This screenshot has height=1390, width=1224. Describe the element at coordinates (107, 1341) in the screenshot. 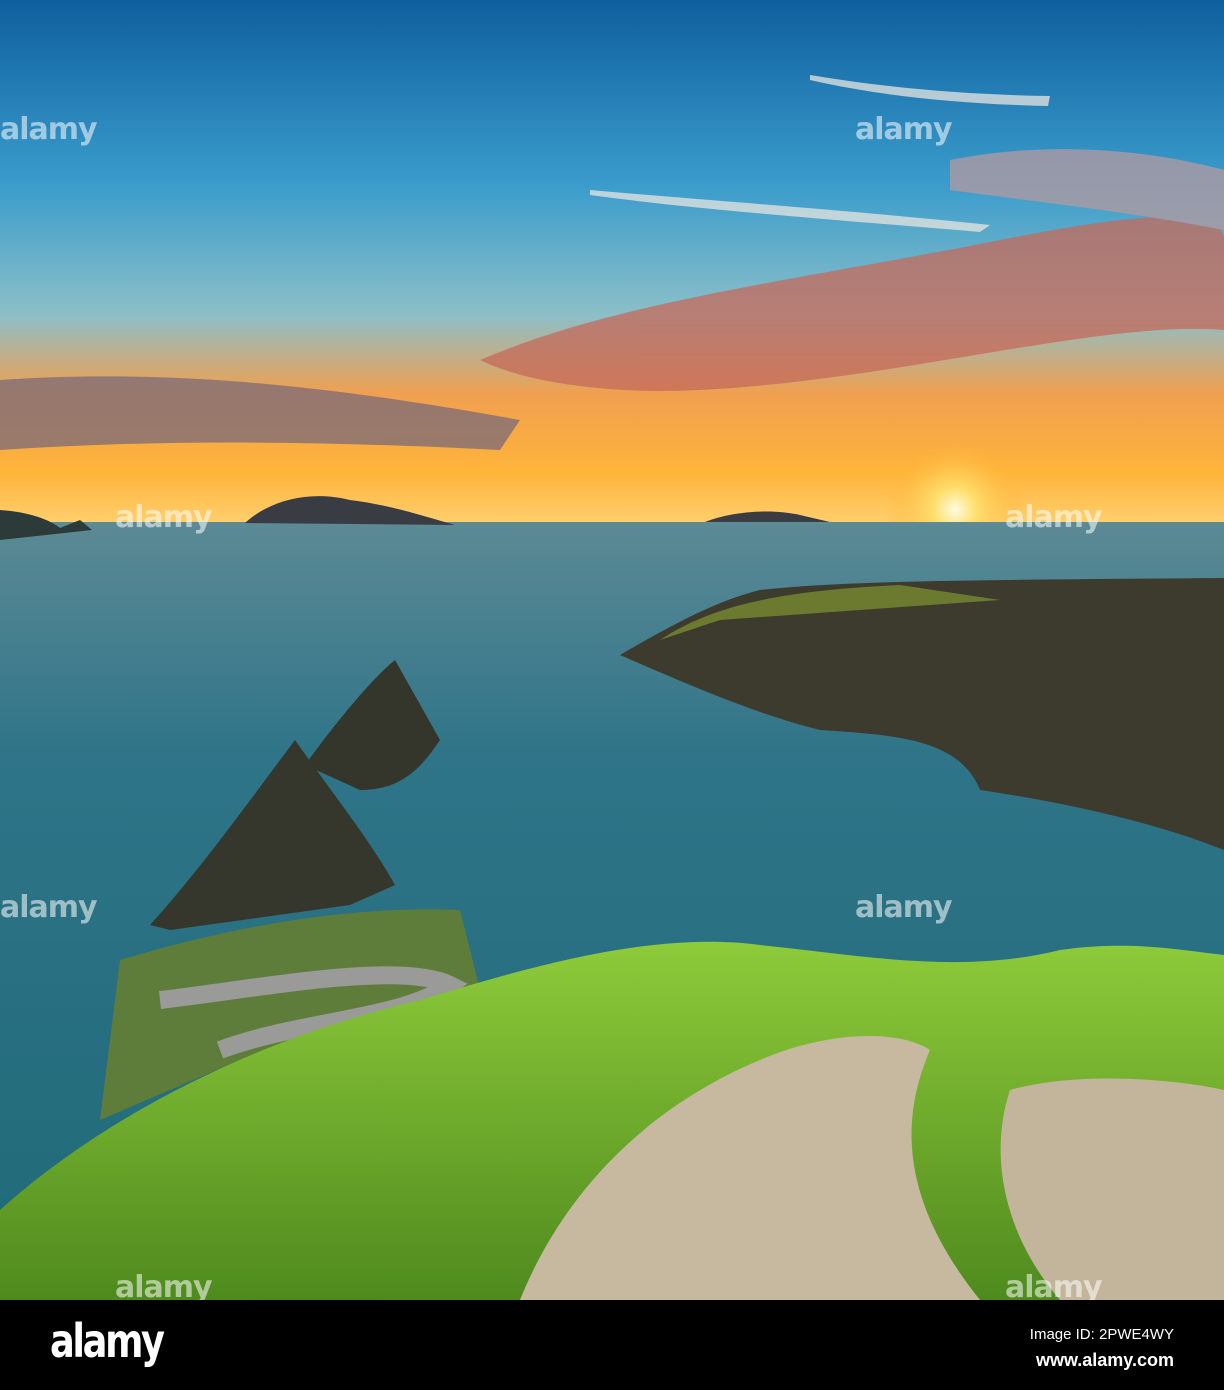

I see `alamy-logo: alamy` at that location.